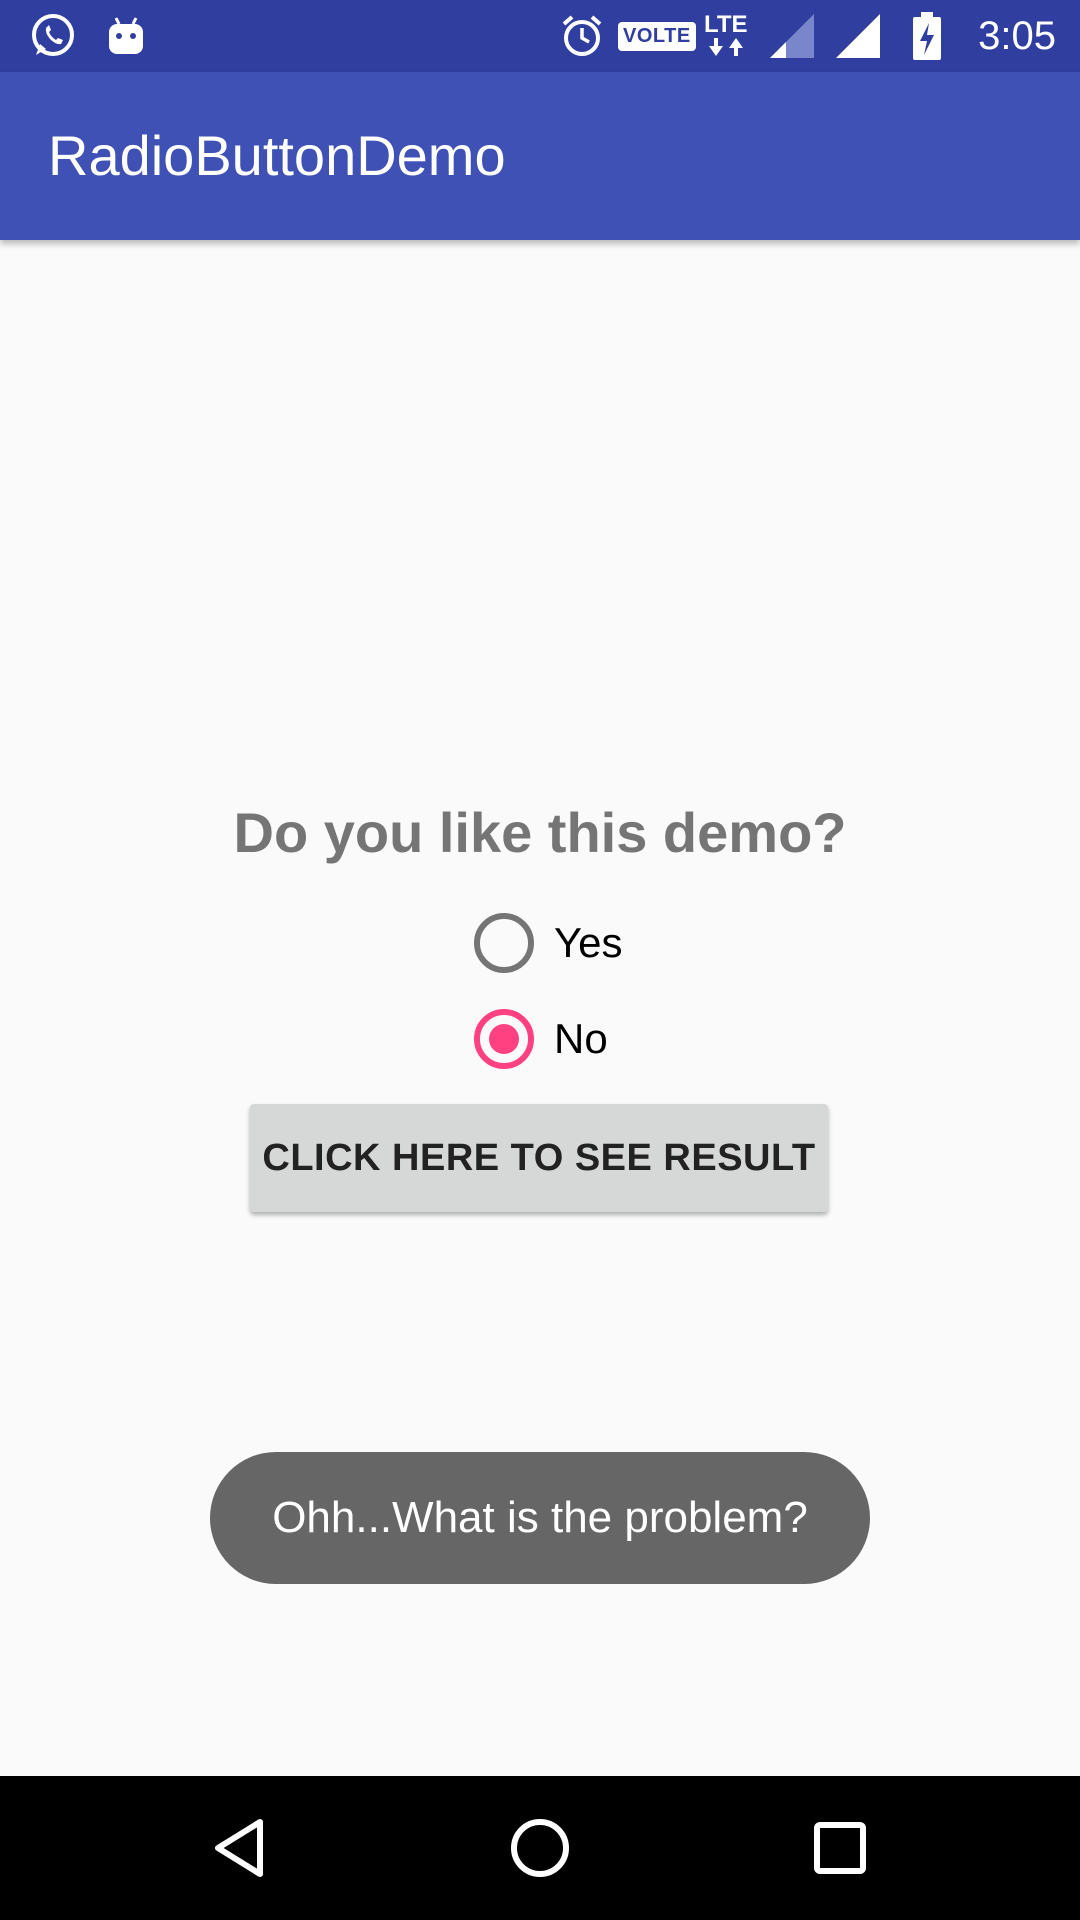  What do you see at coordinates (927, 36) in the screenshot?
I see `battery-charging-icon` at bounding box center [927, 36].